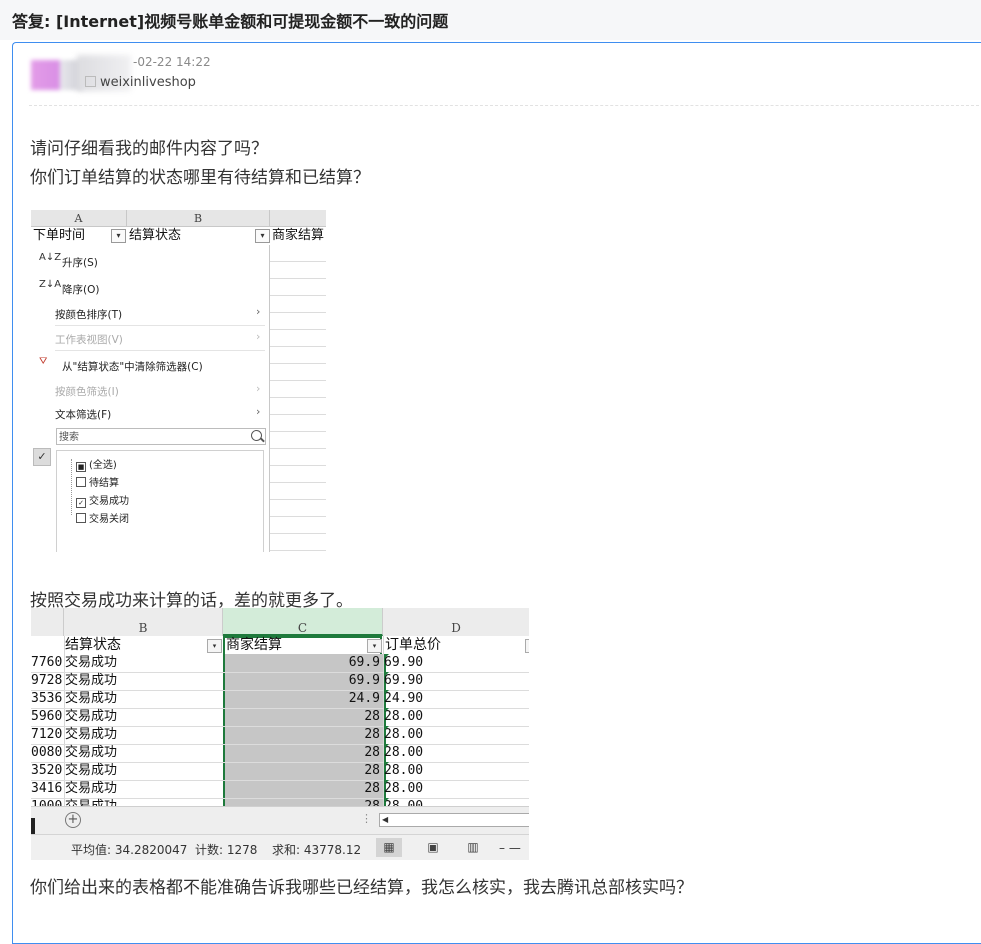  I want to click on normal-view-icon: ▦, so click(389, 847).